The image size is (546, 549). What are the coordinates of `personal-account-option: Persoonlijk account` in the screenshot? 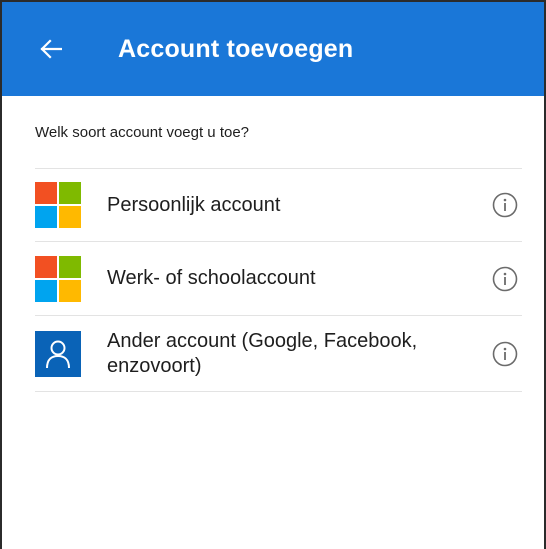 It's located at (278, 205).